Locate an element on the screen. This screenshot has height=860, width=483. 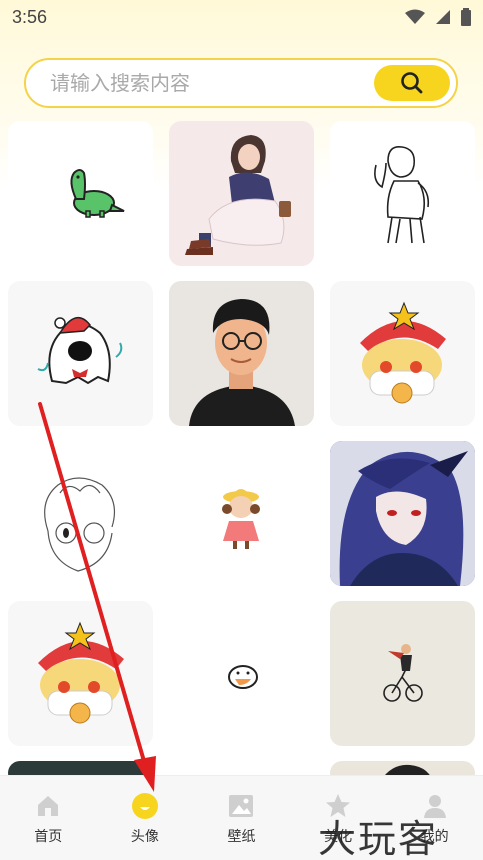
search-input is located at coordinates (210, 83).